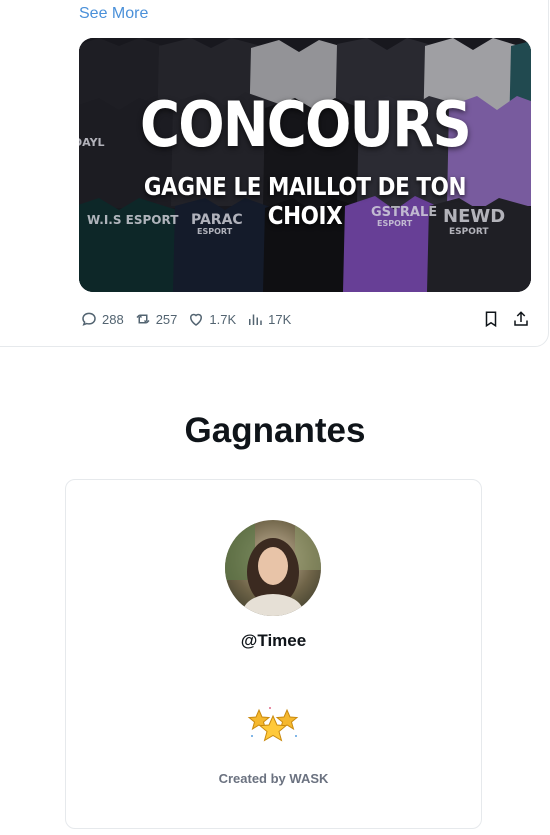  I want to click on reply-button: 288, so click(102, 319).